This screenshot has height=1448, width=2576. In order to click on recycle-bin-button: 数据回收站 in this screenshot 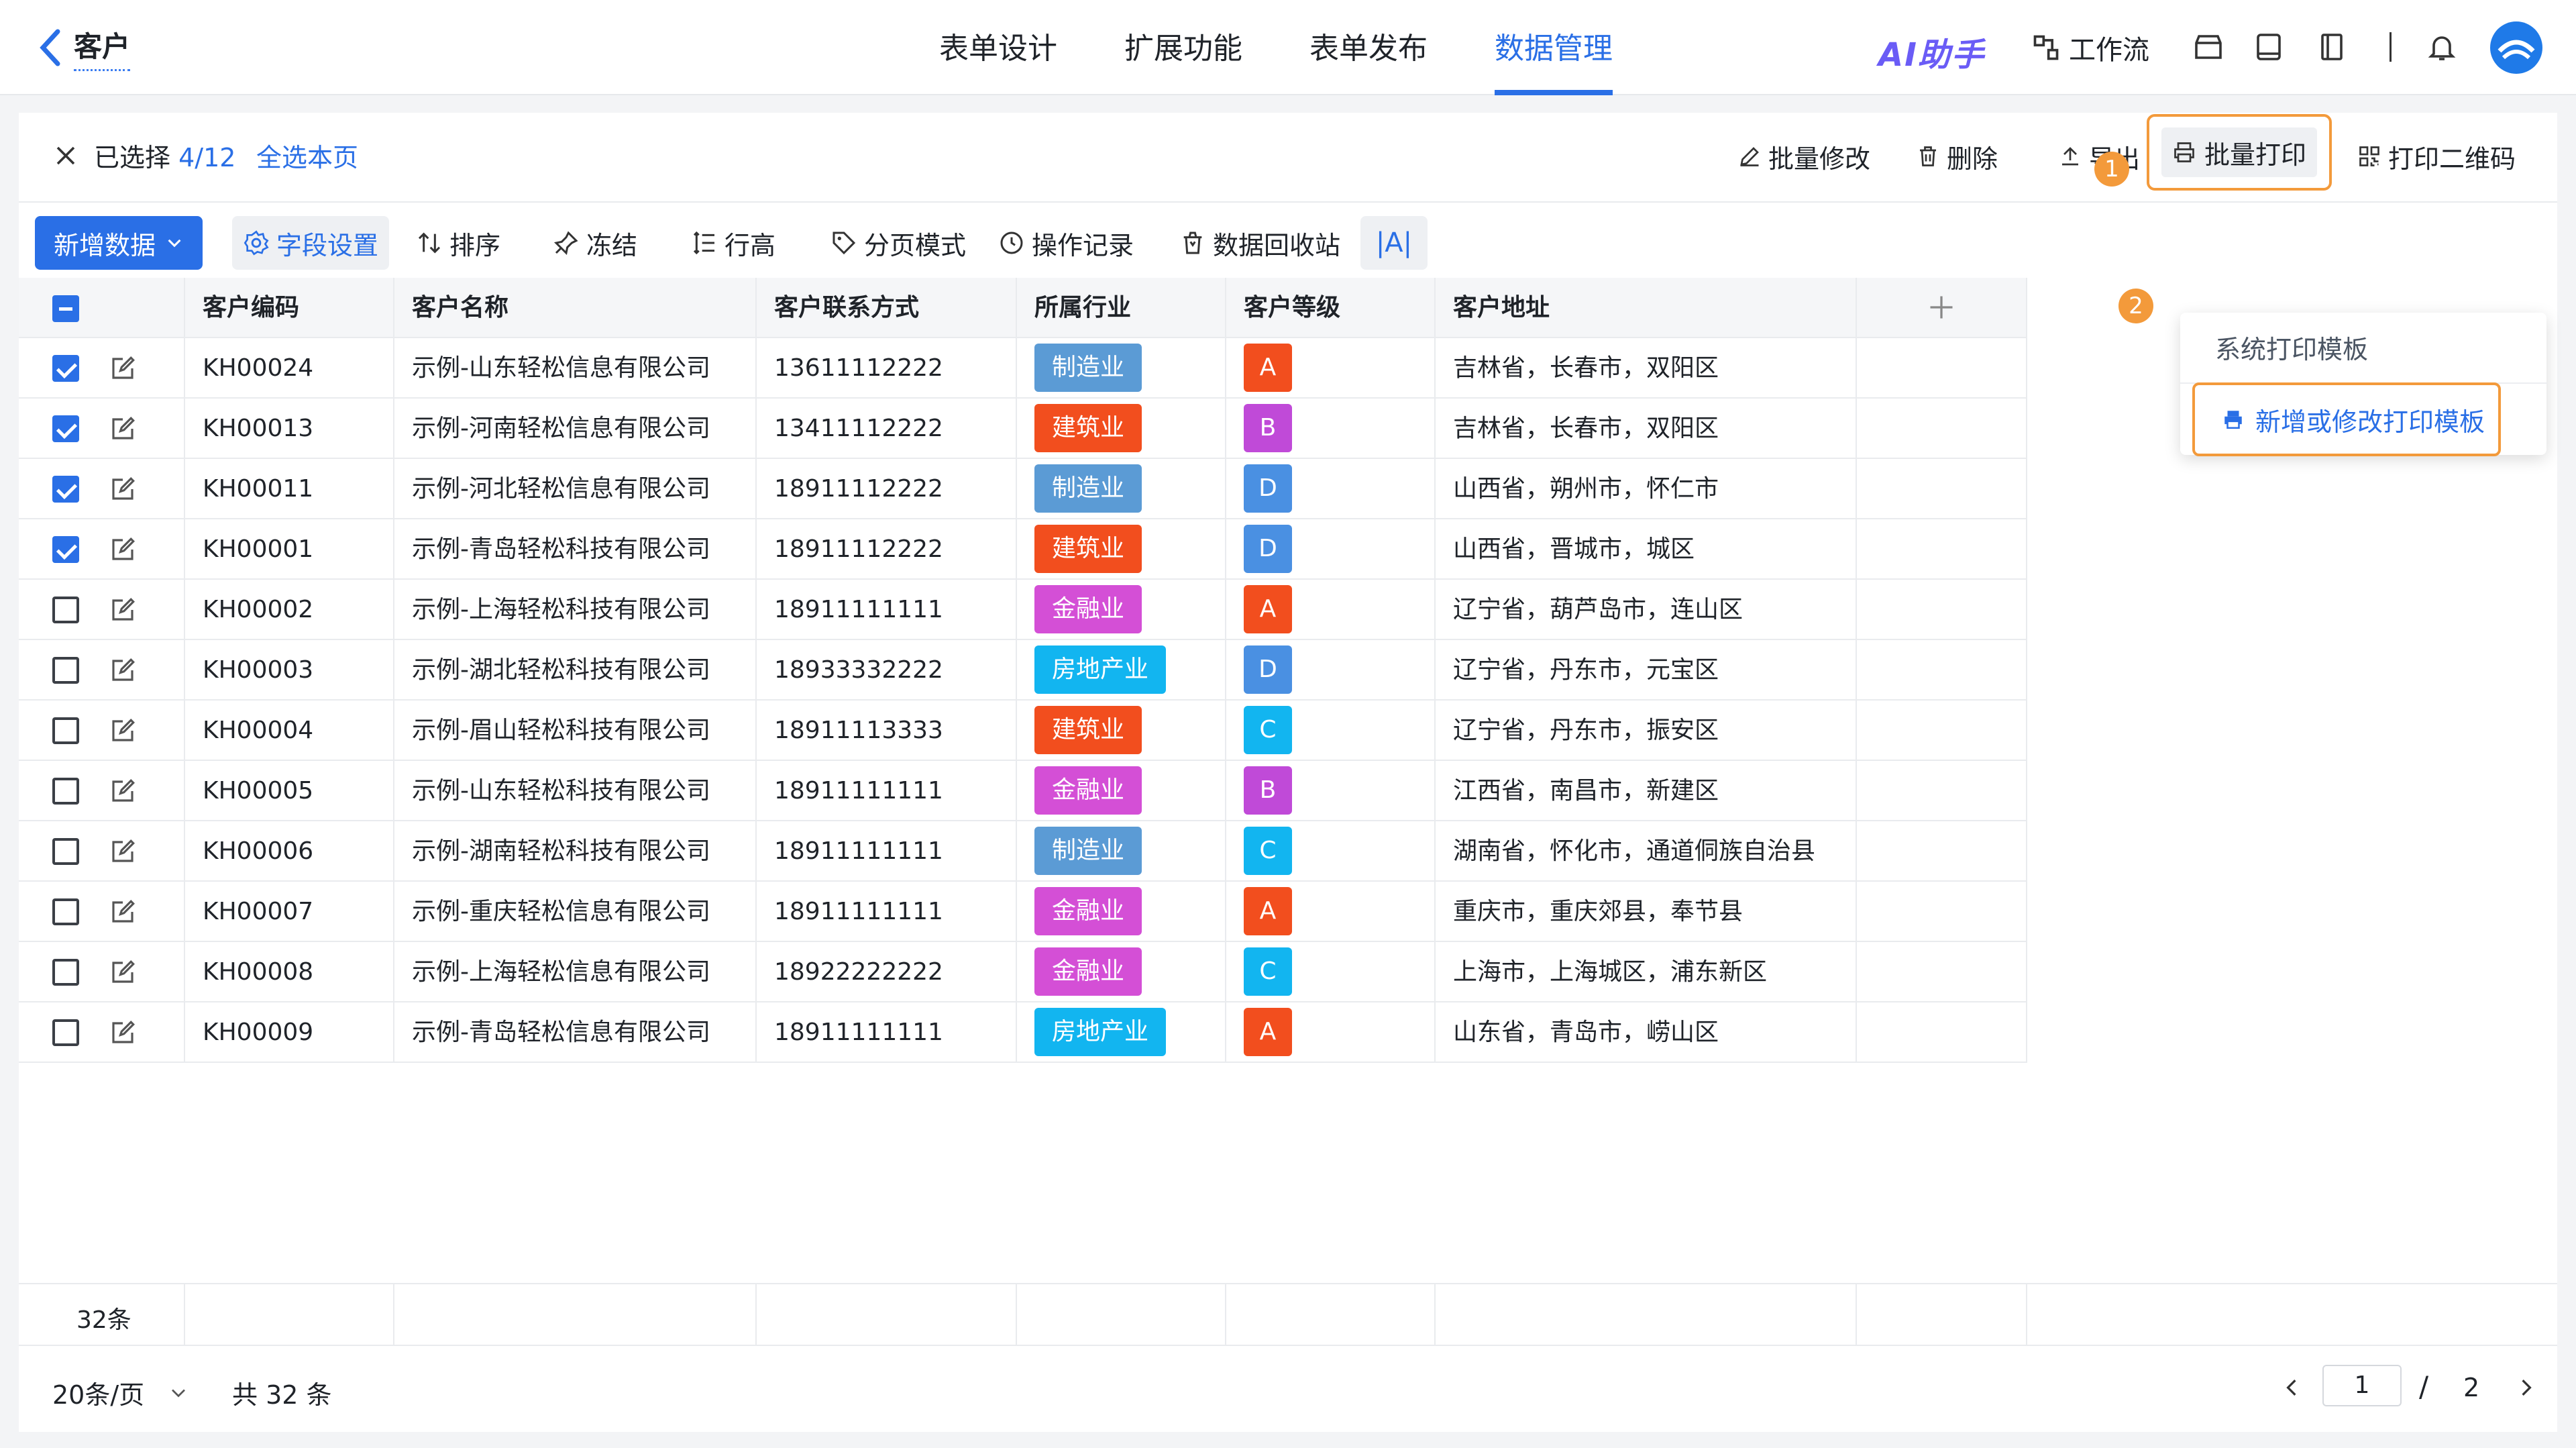, I will do `click(1259, 243)`.